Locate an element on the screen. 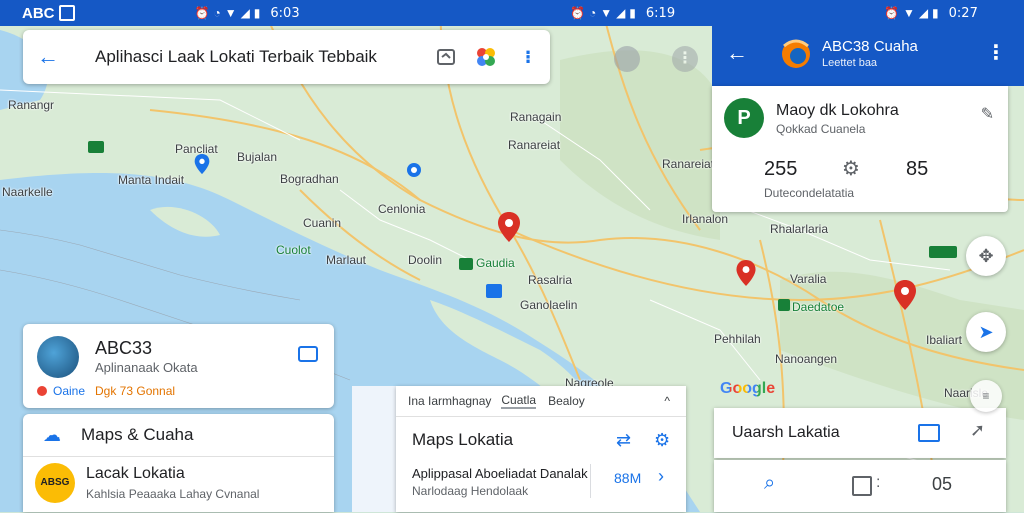  layers-icon: ≡ is located at coordinates (986, 396).